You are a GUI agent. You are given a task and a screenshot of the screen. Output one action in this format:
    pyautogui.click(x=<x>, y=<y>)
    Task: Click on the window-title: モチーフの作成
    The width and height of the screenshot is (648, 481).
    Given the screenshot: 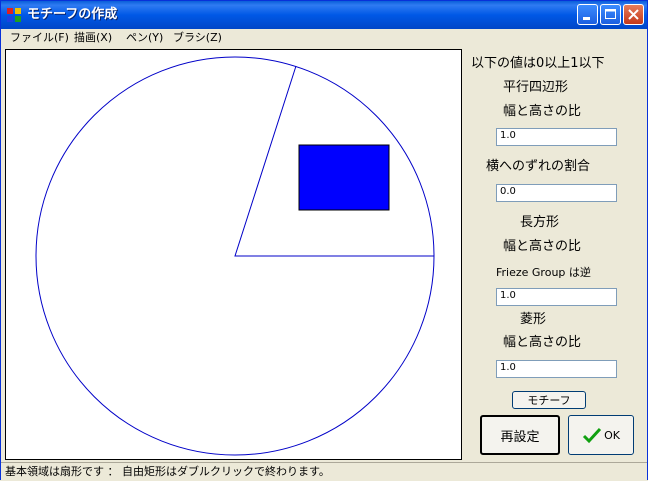 What is the action you would take?
    pyautogui.click(x=72, y=14)
    